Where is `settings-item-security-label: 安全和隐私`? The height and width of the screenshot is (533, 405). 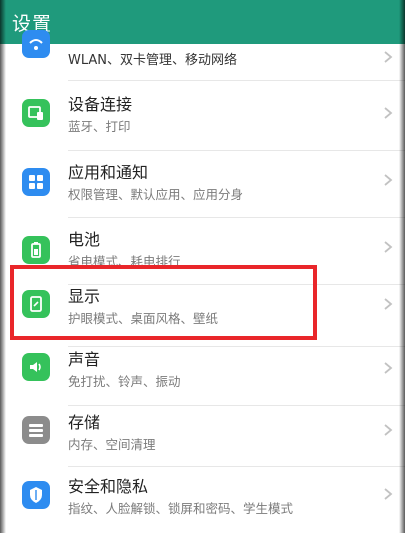 settings-item-security-label: 安全和隐私 is located at coordinates (108, 486).